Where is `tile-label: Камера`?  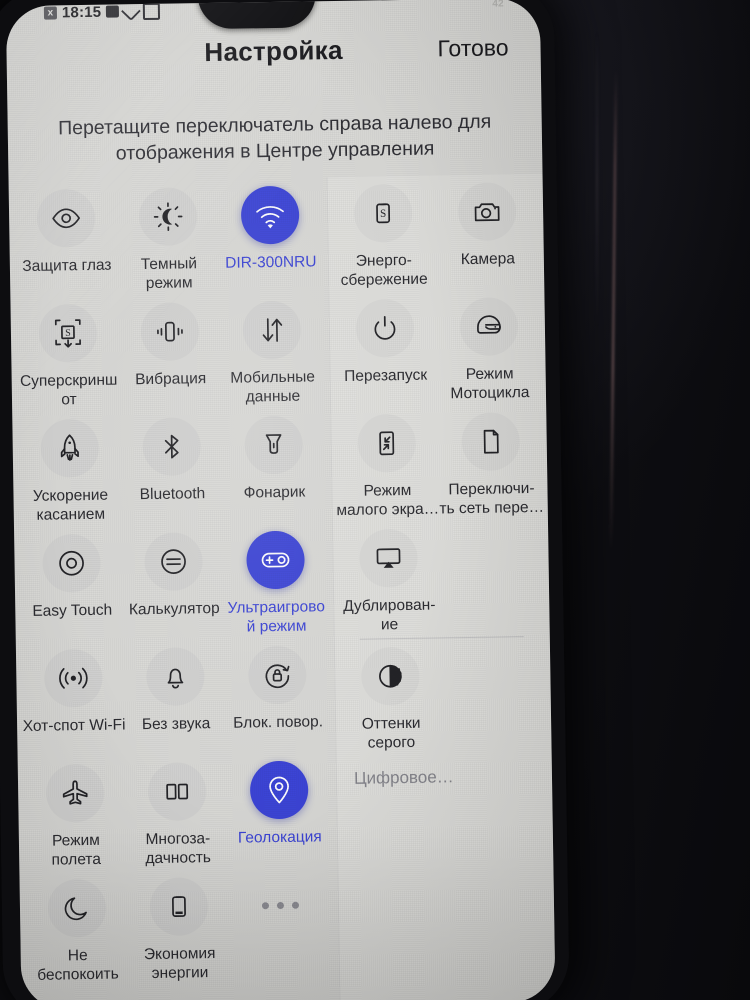
tile-label: Камера is located at coordinates (488, 259).